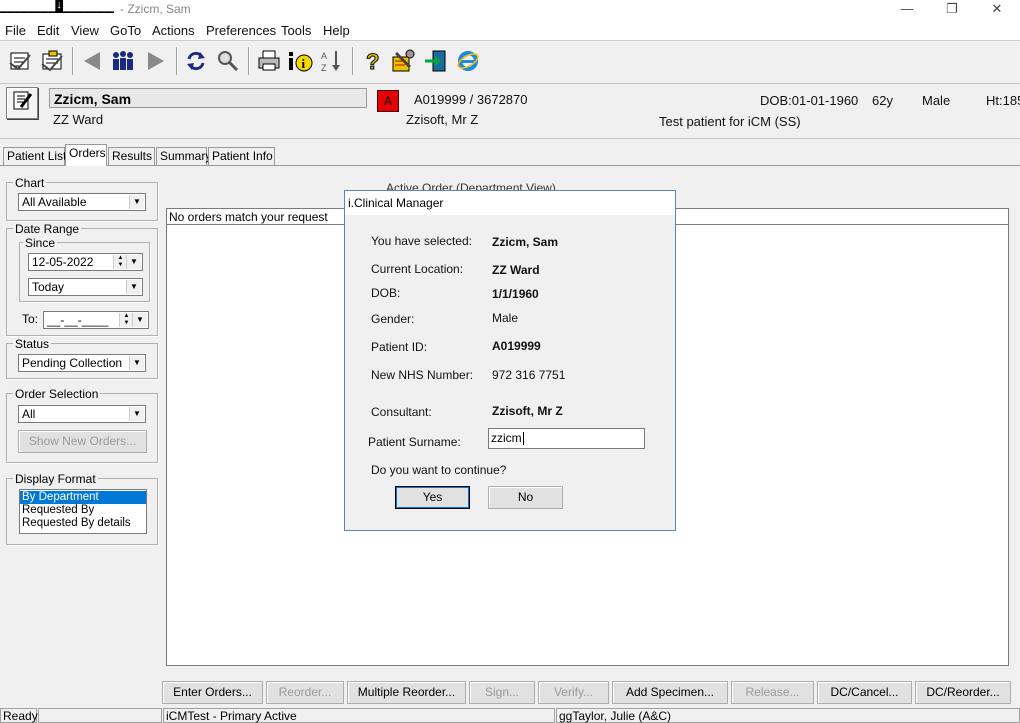 The width and height of the screenshot is (1020, 723). I want to click on sort-icon: AZ, so click(332, 61).